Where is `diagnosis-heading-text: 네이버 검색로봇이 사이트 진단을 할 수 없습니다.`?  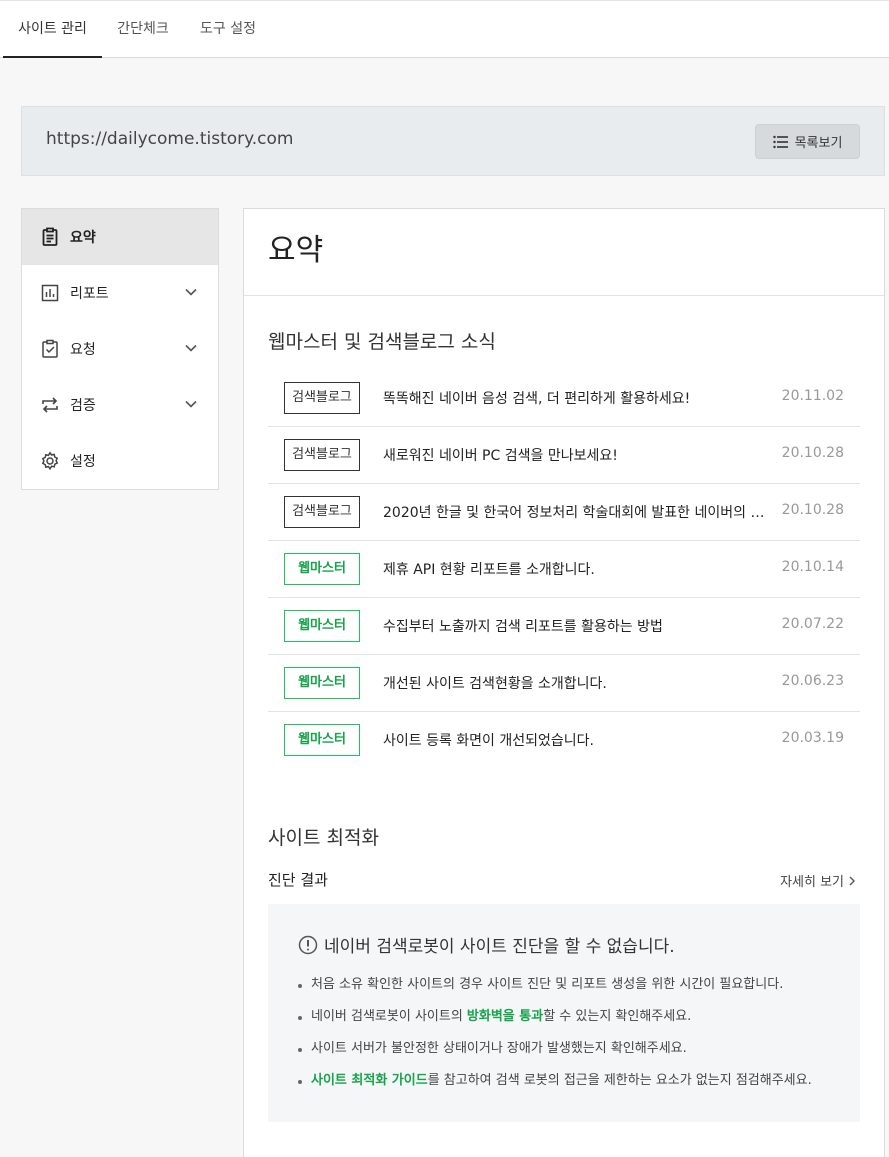 diagnosis-heading-text: 네이버 검색로봇이 사이트 진단을 할 수 없습니다. is located at coordinates (499, 947).